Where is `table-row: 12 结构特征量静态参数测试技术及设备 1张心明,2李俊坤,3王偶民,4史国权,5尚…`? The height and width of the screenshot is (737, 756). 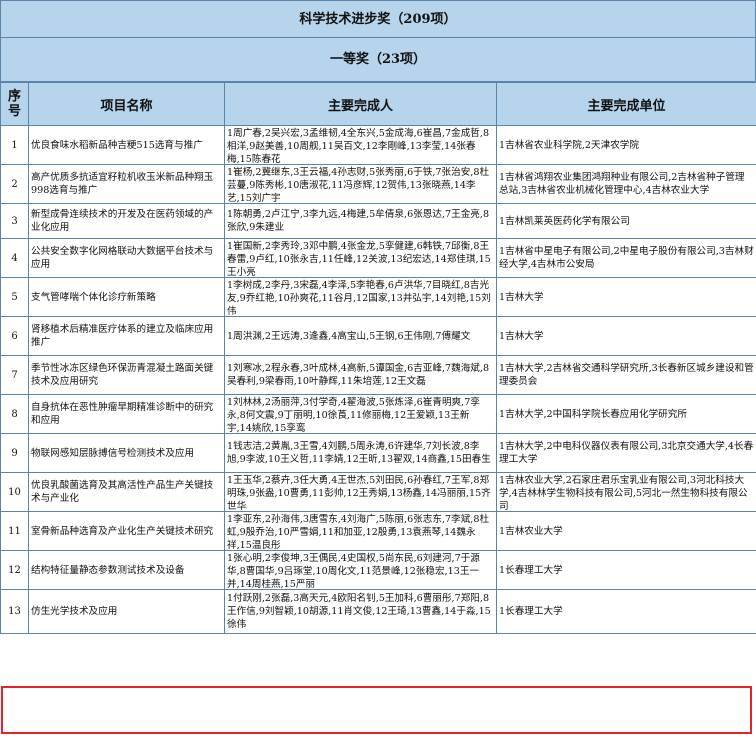 table-row: 12 结构特征量静态参数测试技术及设备 1张心明,2李俊坤,3王偶民,4史国权,5尚… is located at coordinates (378, 570).